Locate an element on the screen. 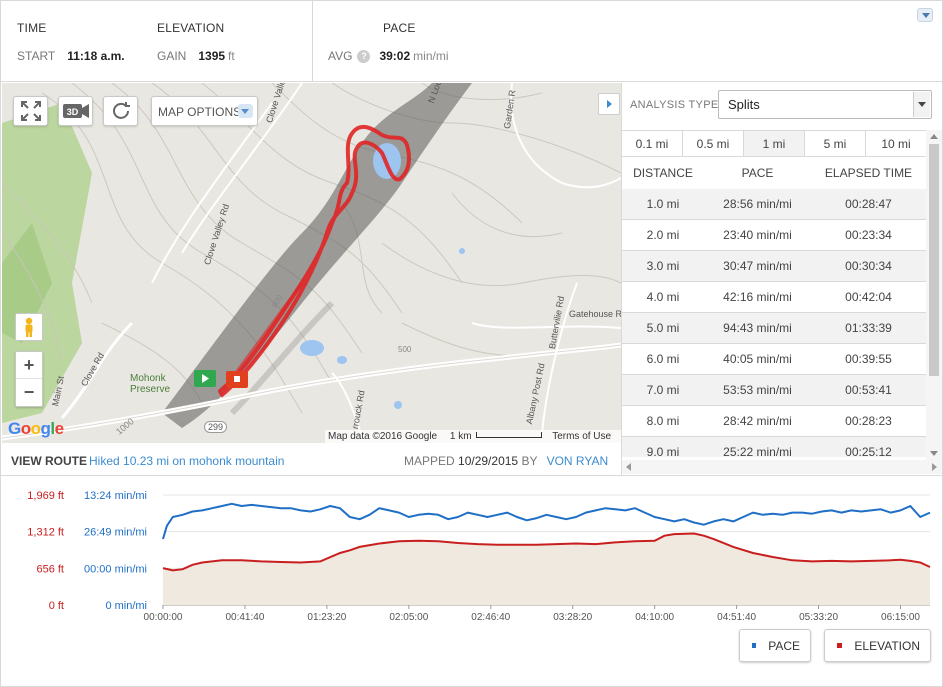 The width and height of the screenshot is (943, 687). street-view-pegman-icon is located at coordinates (29, 327).